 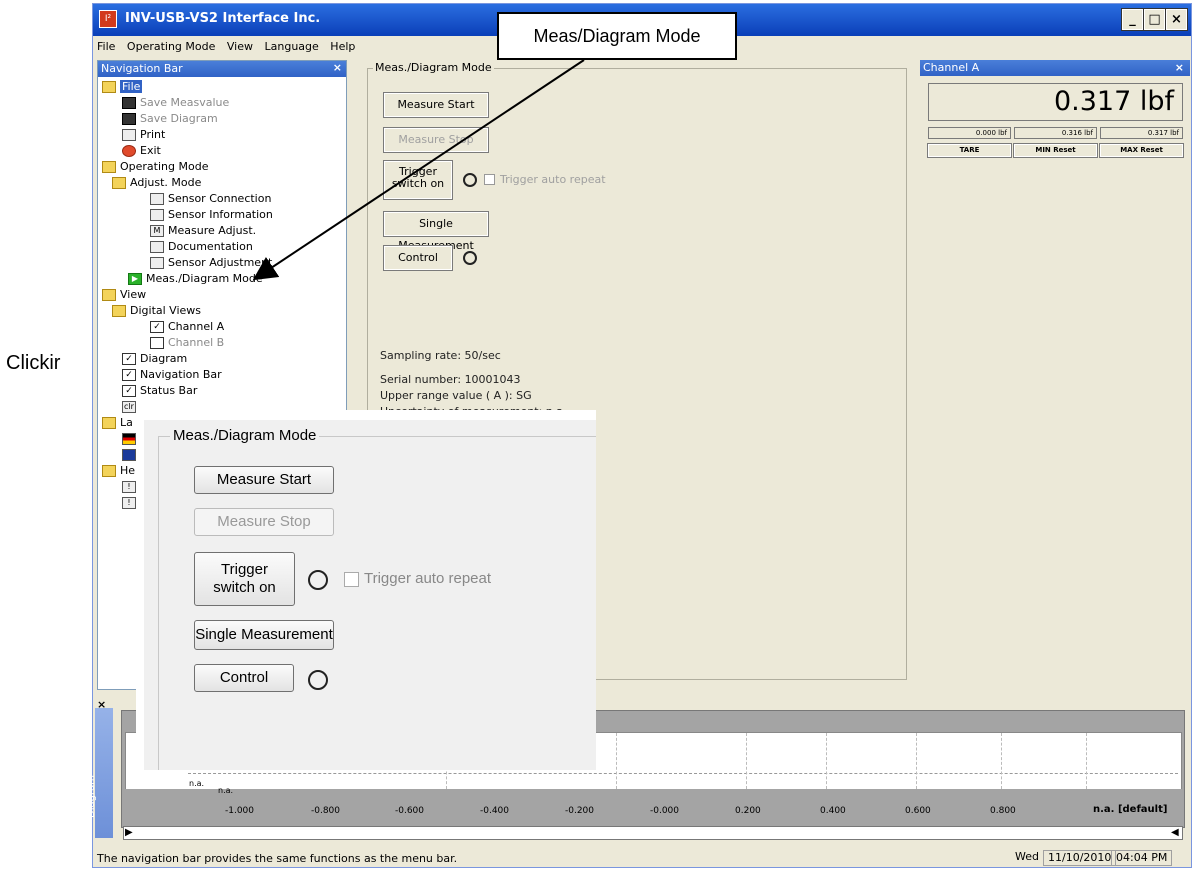 What do you see at coordinates (318, 580) in the screenshot?
I see `zoom-trigger-indicator` at bounding box center [318, 580].